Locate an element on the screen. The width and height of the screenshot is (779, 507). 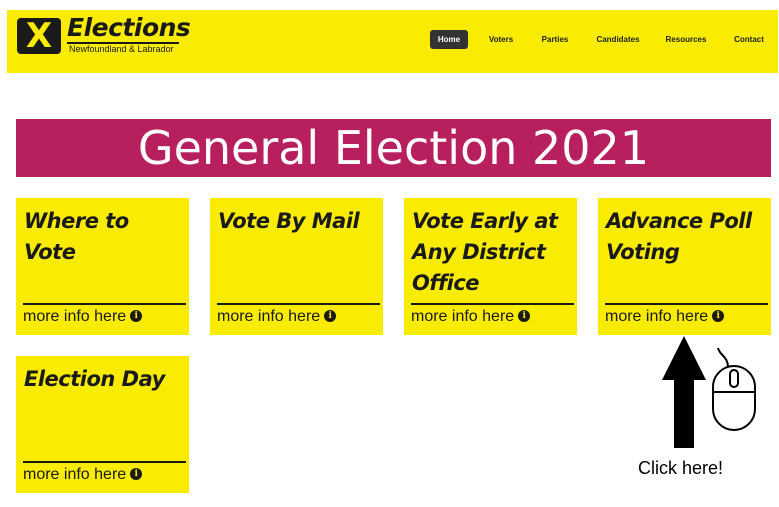
card-title: Vote Early at Any District Office is located at coordinates (485, 252).